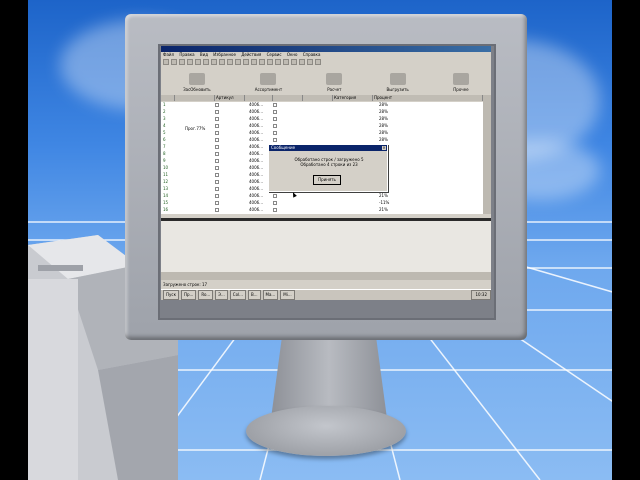  I want to click on column-header: Процент, so click(428, 98).